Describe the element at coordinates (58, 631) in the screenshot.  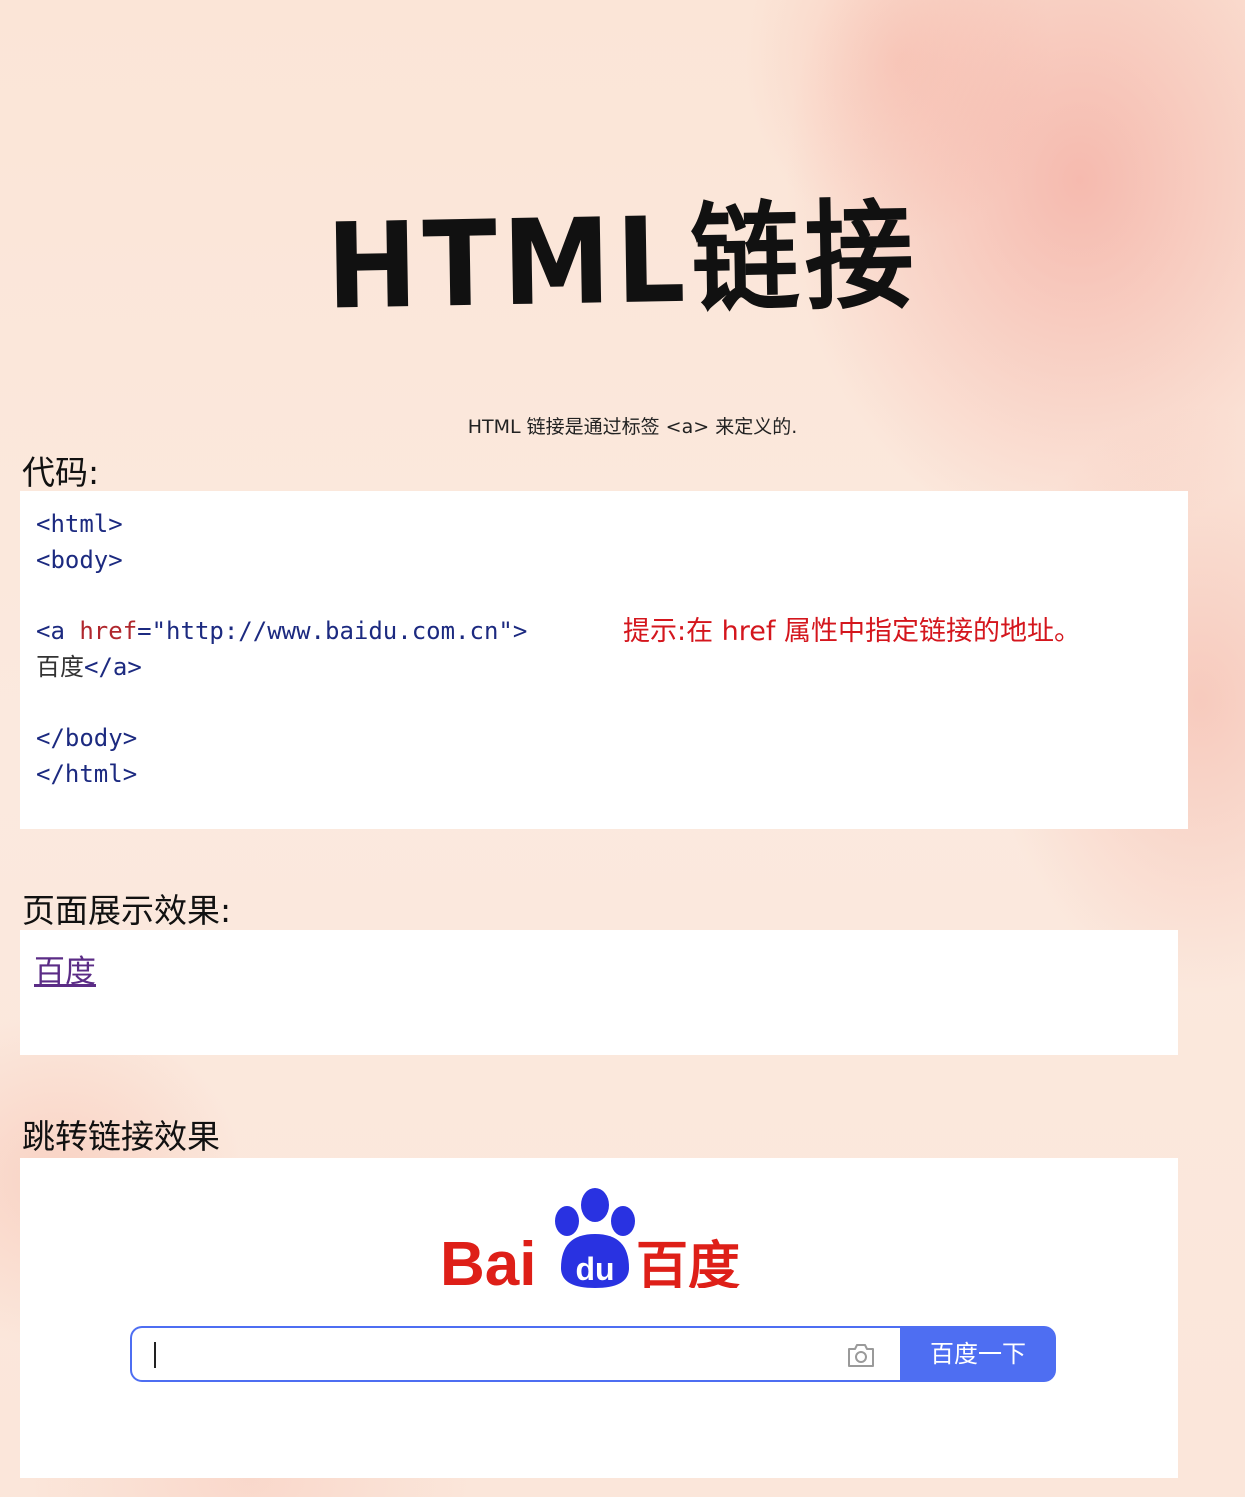
I see `code-anchor-open: <a` at that location.